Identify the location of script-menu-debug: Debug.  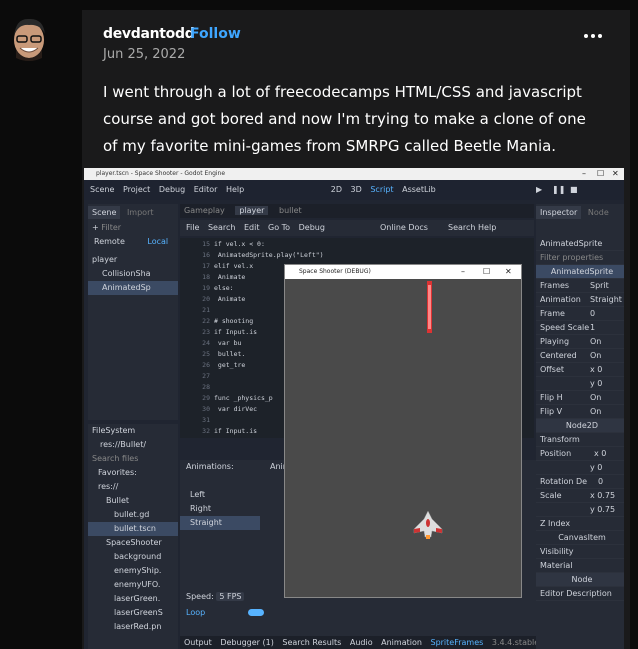
(312, 227).